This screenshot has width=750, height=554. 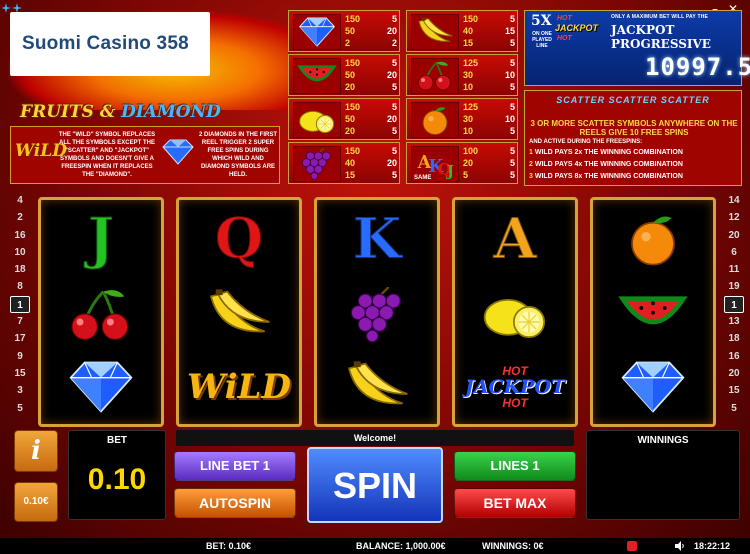 What do you see at coordinates (171, 112) in the screenshot?
I see `logo-diamond: DIAMOND` at bounding box center [171, 112].